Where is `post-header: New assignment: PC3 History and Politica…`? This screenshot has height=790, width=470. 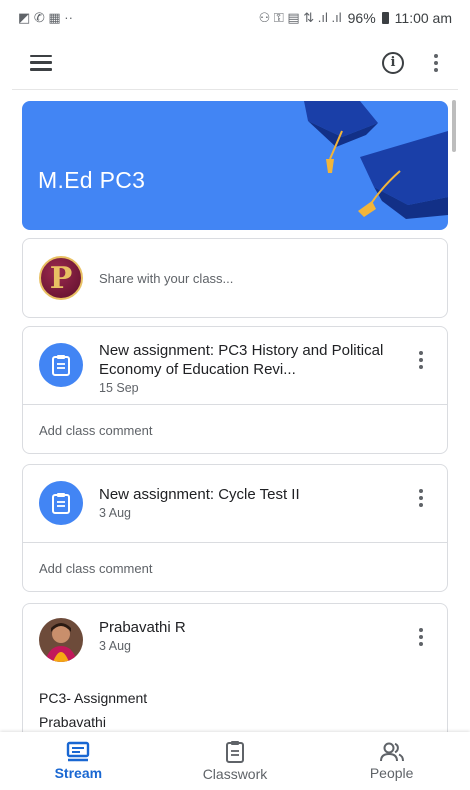 post-header: New assignment: PC3 History and Politica… is located at coordinates (235, 365).